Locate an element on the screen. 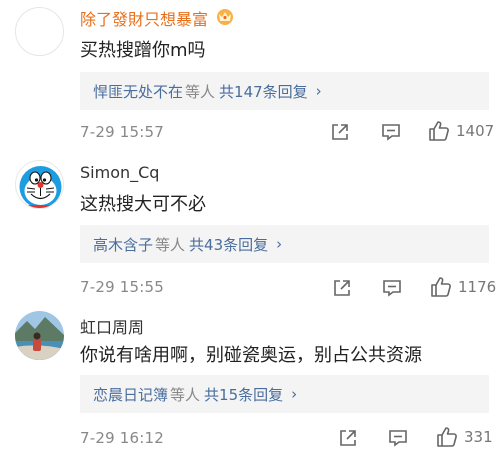 This screenshot has height=458, width=499. comment-time: 7-29 15:55 is located at coordinates (122, 287).